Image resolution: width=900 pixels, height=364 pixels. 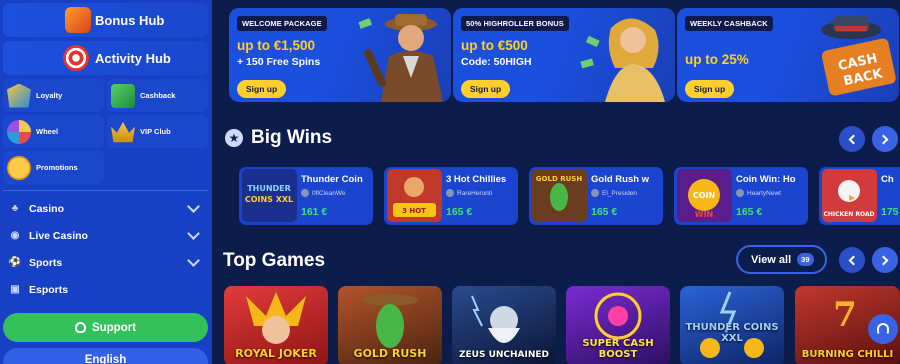 I want to click on thumb-text: COIN, so click(x=704, y=195).